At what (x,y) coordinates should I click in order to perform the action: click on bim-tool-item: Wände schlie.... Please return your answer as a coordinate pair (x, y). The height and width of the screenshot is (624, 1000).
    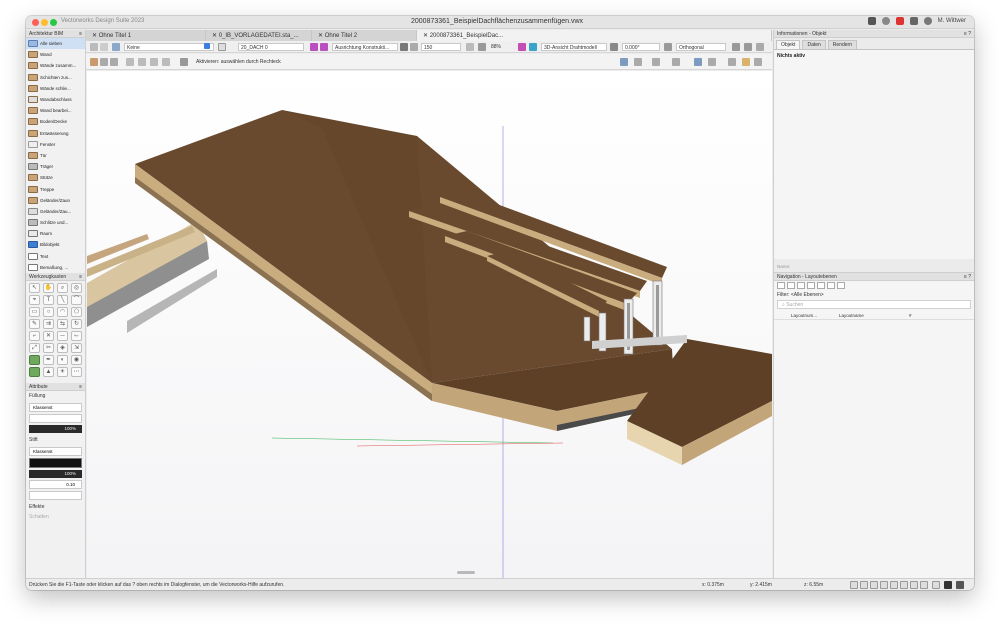
    Looking at the image, I should click on (55, 88).